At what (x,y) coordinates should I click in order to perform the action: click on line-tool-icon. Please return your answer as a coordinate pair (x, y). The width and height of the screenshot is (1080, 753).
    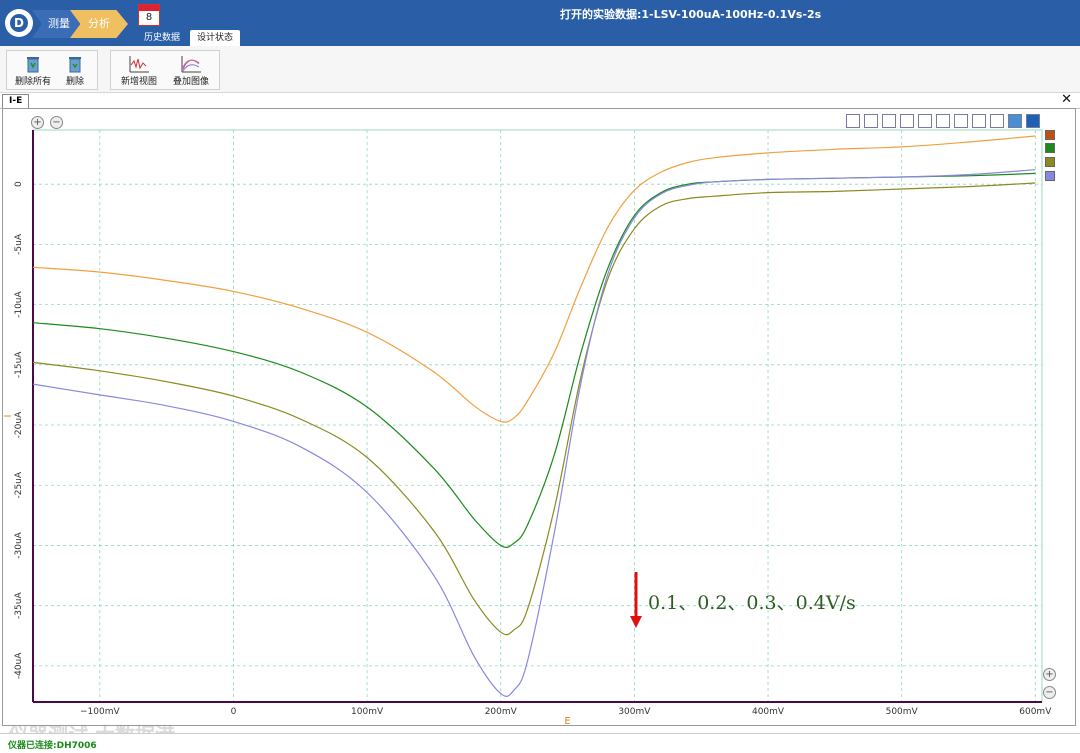
    Looking at the image, I should click on (871, 121).